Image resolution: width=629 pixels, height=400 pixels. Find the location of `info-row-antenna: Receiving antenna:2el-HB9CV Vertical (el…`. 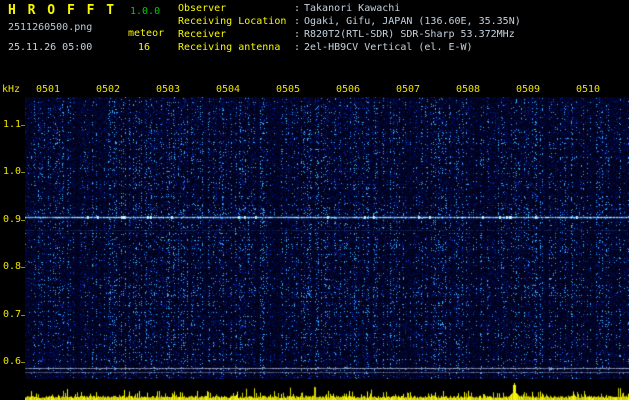

info-row-antenna: Receiving antenna:2el-HB9CV Vertical (el… is located at coordinates (325, 47).